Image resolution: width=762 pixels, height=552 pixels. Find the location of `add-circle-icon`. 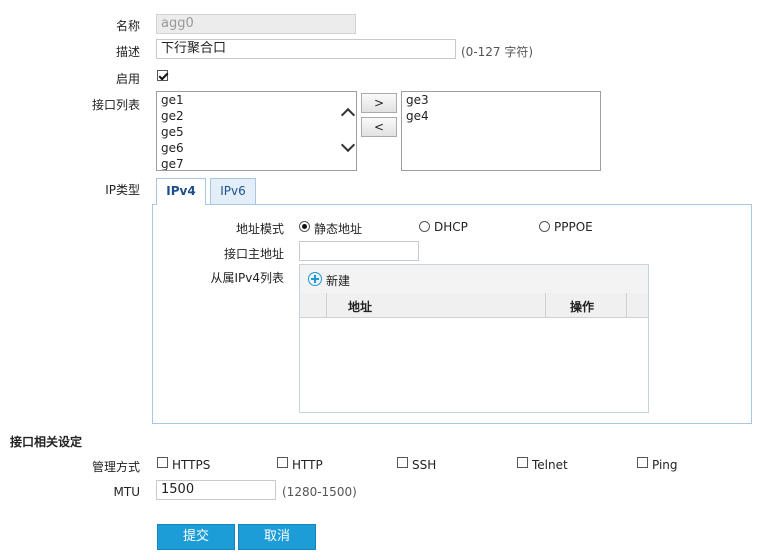

add-circle-icon is located at coordinates (315, 279).